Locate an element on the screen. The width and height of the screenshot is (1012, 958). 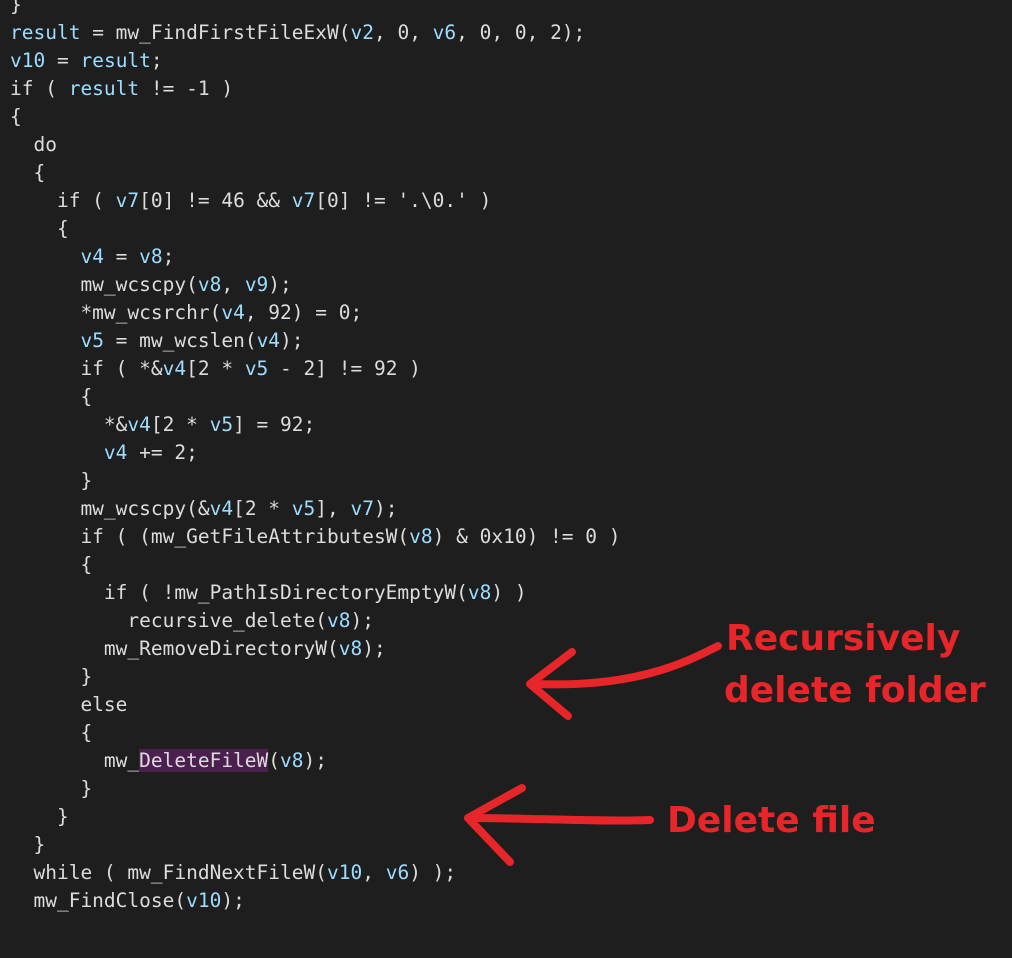
code-variable: result is located at coordinates (45, 32).